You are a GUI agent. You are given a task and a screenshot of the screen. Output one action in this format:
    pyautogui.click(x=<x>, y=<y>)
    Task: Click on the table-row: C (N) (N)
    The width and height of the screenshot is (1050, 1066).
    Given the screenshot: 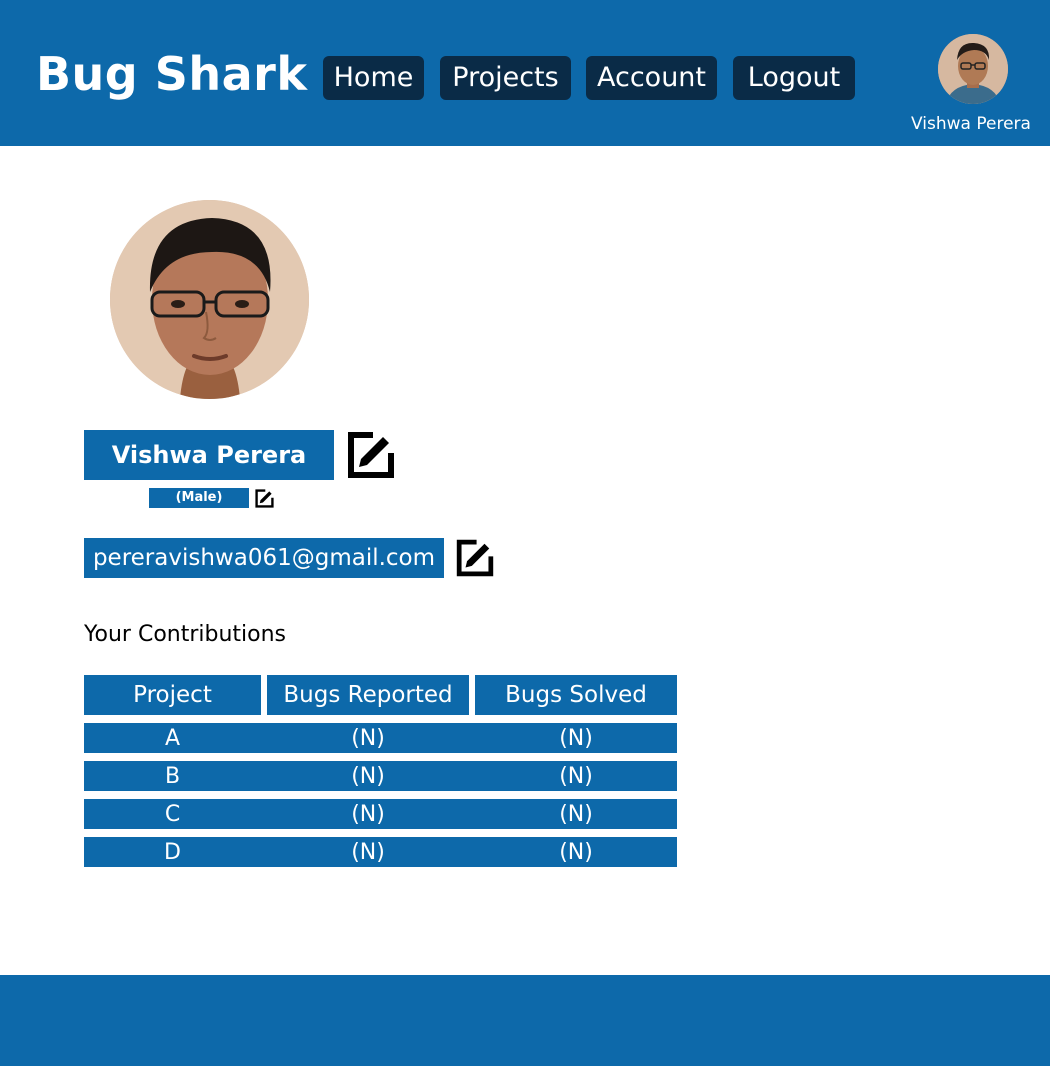 What is the action you would take?
    pyautogui.click(x=380, y=814)
    